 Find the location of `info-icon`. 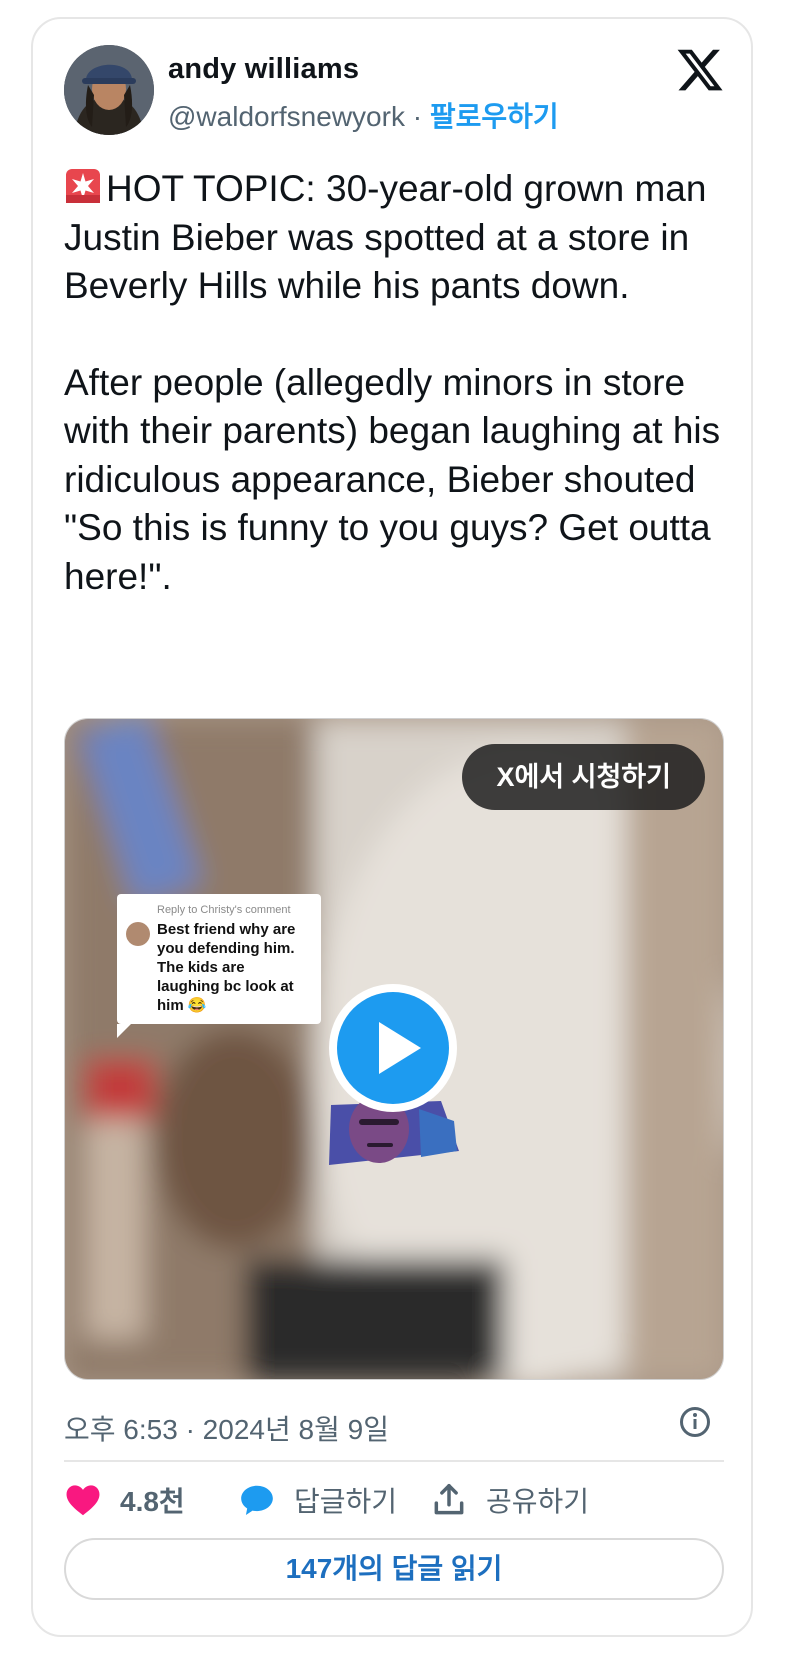

info-icon is located at coordinates (695, 1422).